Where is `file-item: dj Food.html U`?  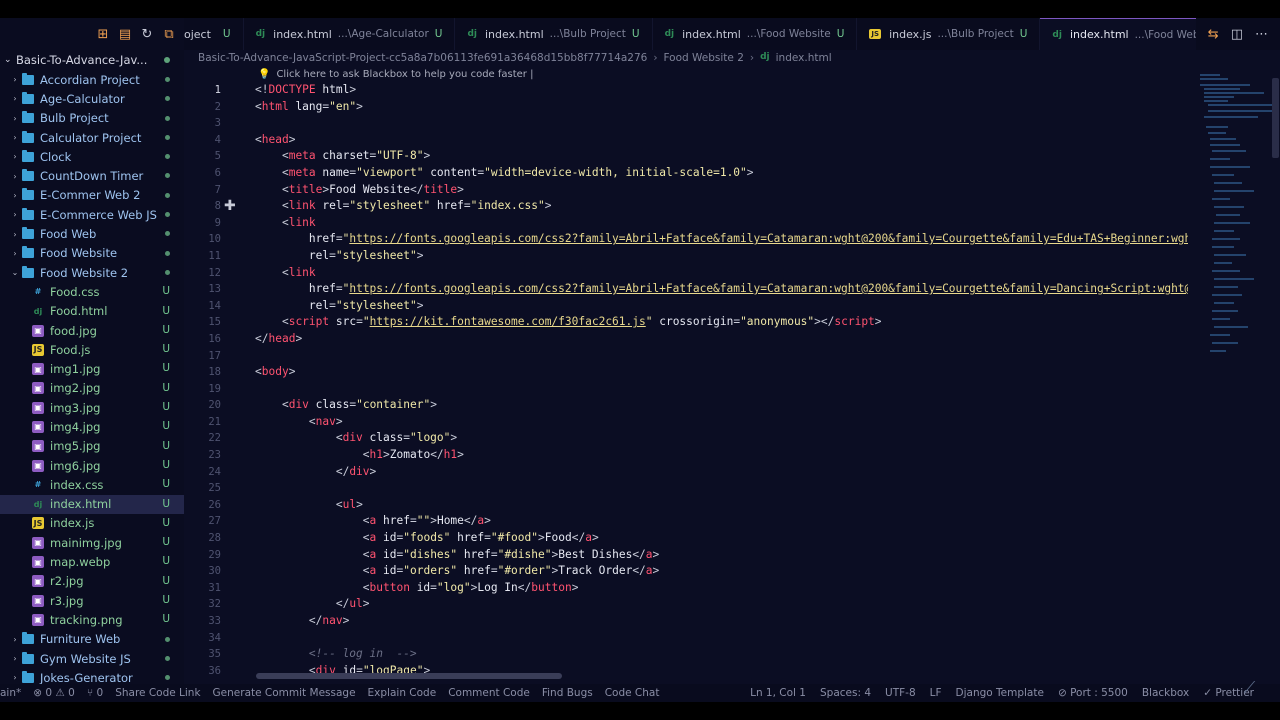
file-item: dj Food.html U is located at coordinates (92, 311).